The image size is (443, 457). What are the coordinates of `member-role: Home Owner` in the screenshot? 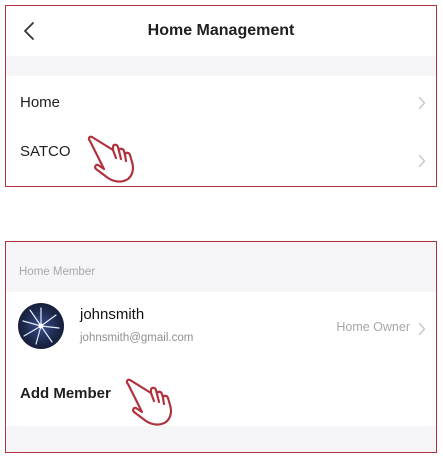 It's located at (373, 327).